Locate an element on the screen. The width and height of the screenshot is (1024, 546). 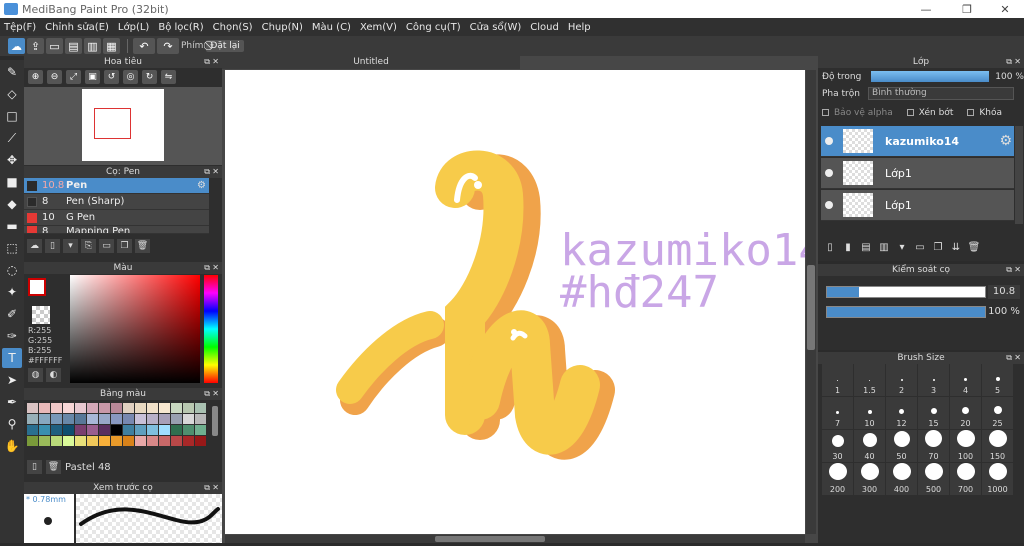
add-brush-icon: ▾ is located at coordinates (70, 246).